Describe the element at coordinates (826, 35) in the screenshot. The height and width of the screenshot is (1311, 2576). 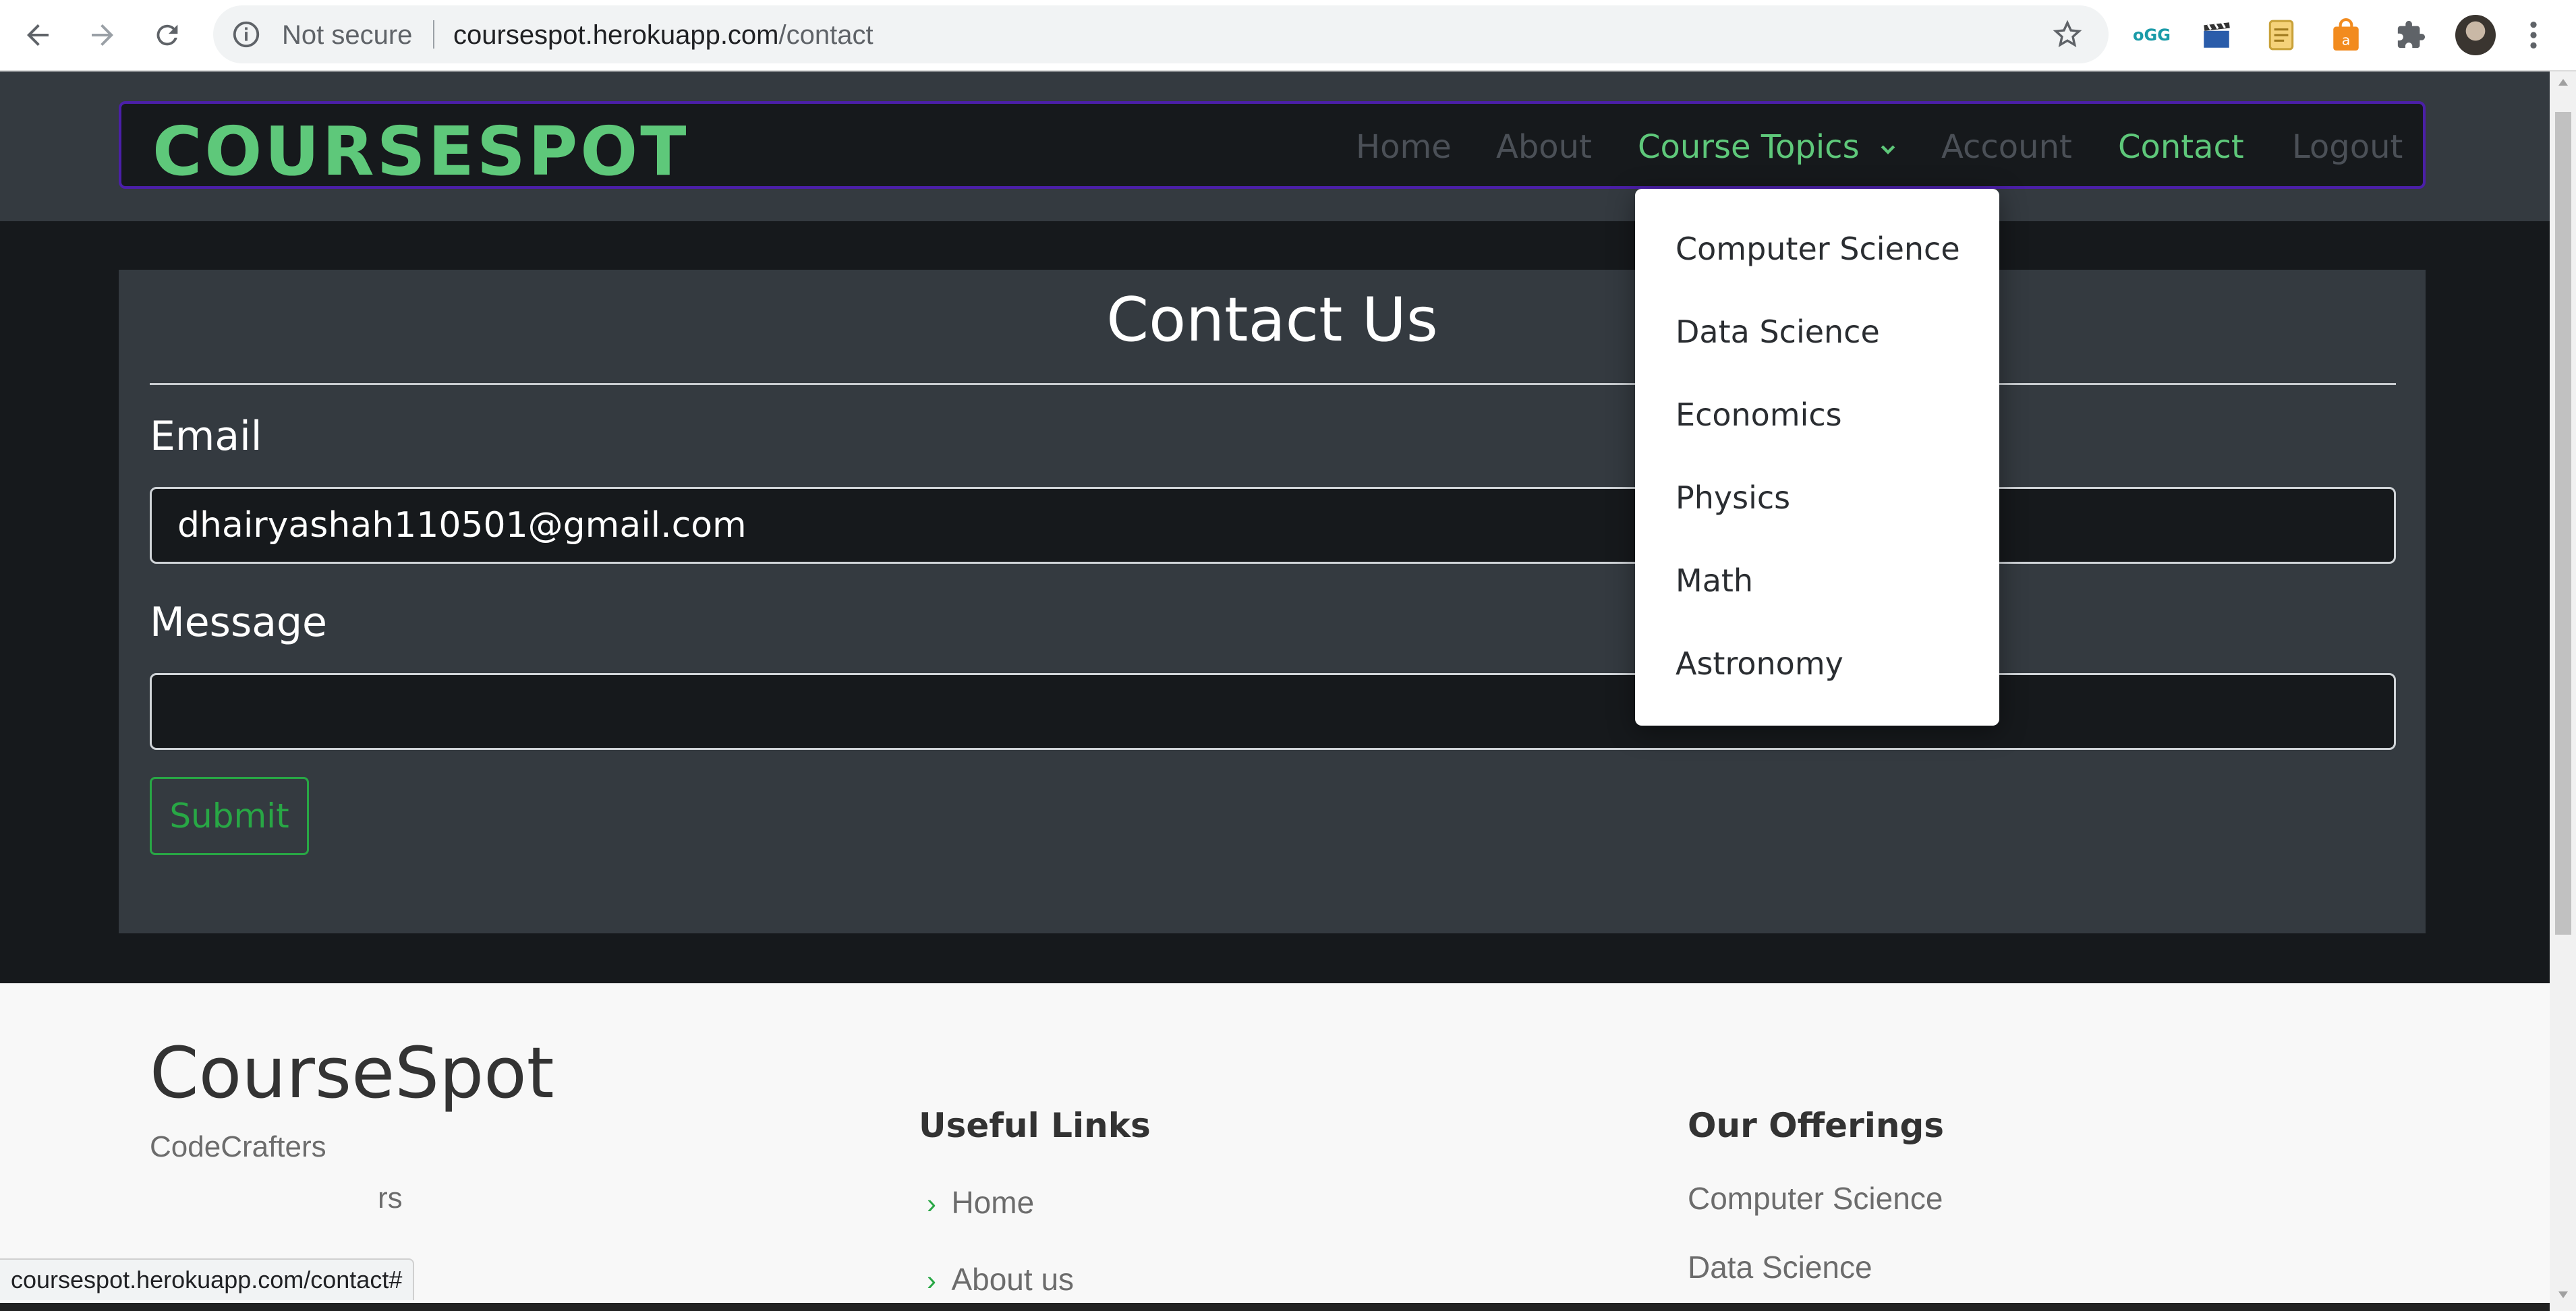
I see `url-path: /contact` at that location.